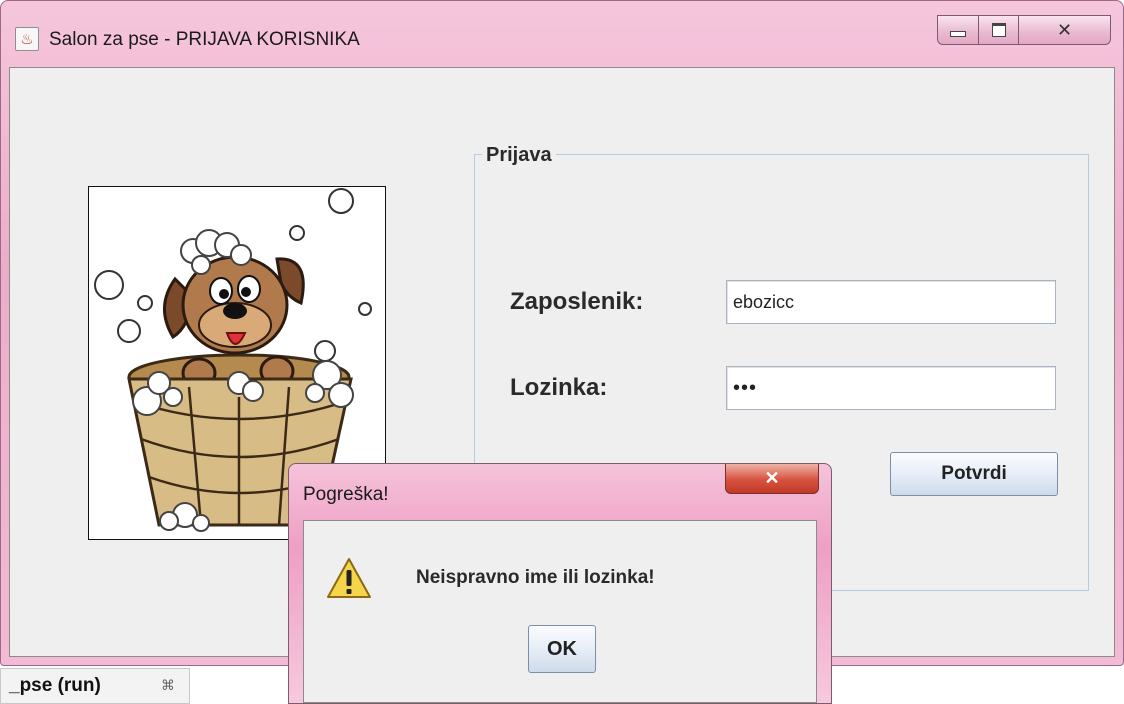  I want to click on ok-button: OK, so click(562, 649).